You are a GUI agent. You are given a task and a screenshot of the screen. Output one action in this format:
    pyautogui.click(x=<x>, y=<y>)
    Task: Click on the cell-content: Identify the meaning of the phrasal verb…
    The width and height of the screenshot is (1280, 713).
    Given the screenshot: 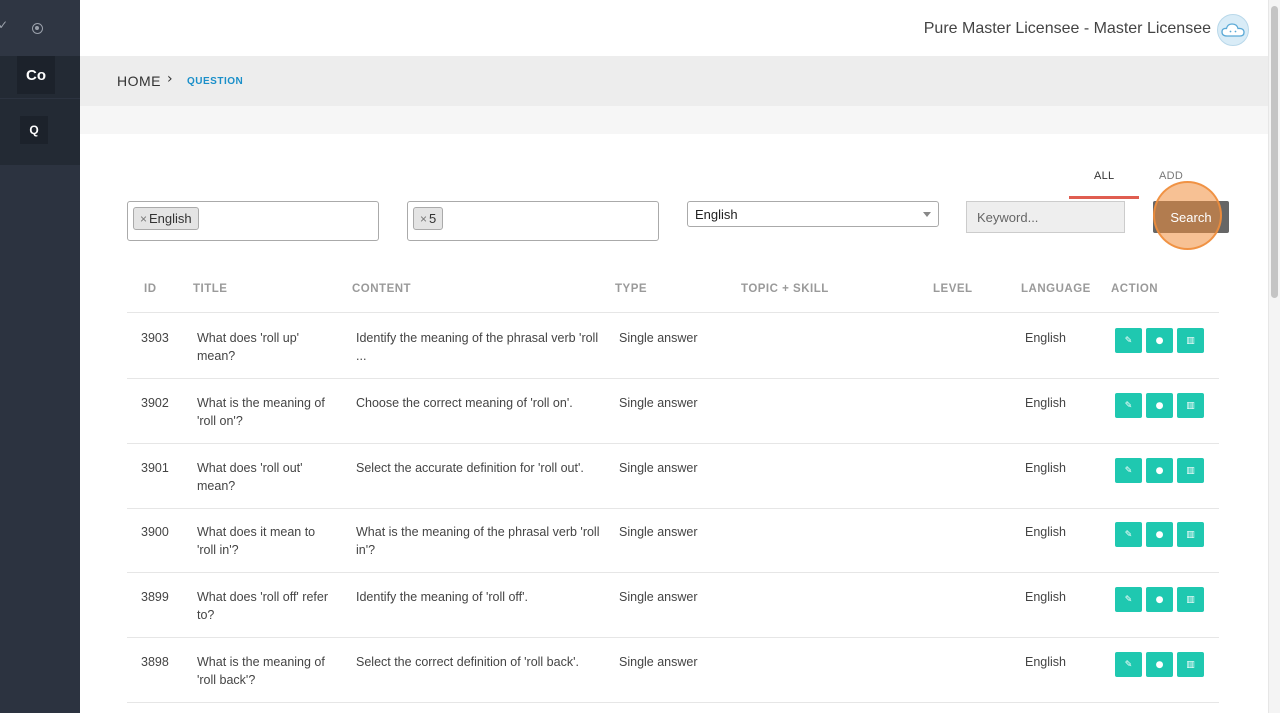 What is the action you would take?
    pyautogui.click(x=477, y=347)
    